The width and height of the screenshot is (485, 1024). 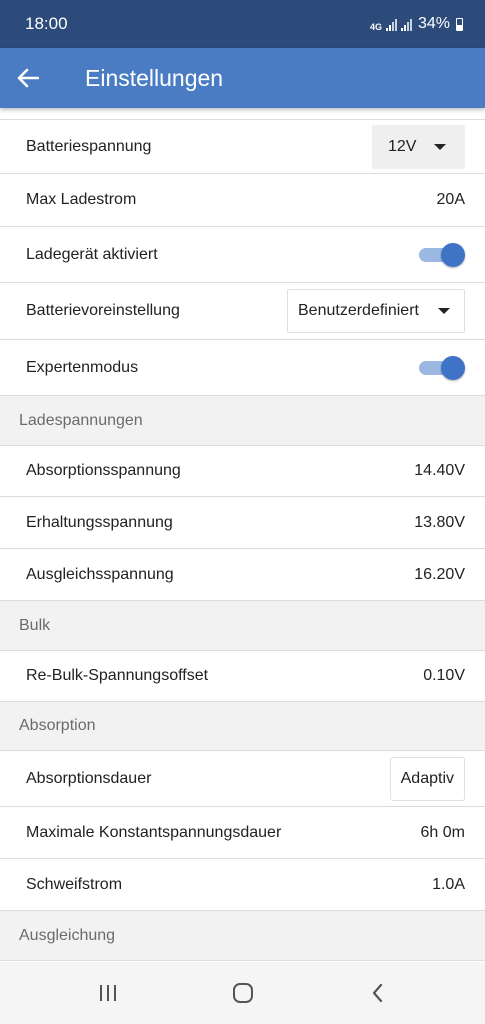 What do you see at coordinates (242, 575) in the screenshot?
I see `equalization-voltage-row: Ausgleichsspannung 16.20V` at bounding box center [242, 575].